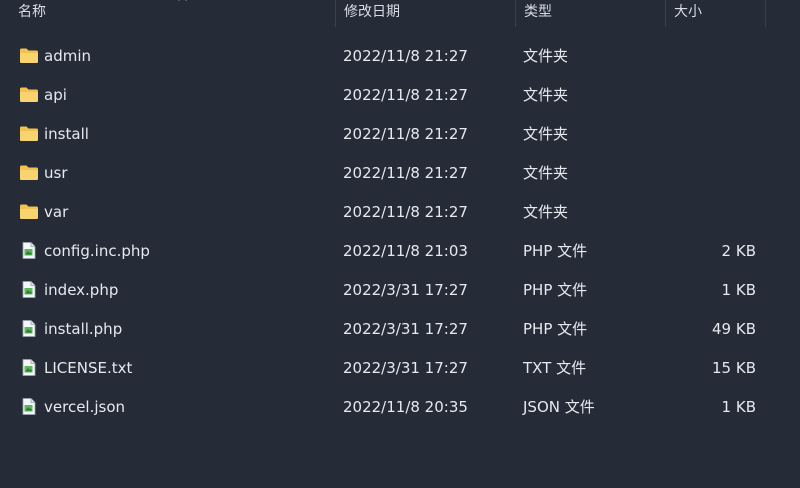 Image resolution: width=800 pixels, height=488 pixels. Describe the element at coordinates (405, 251) in the screenshot. I see `file-date: 2022/11/8 21:03` at that location.